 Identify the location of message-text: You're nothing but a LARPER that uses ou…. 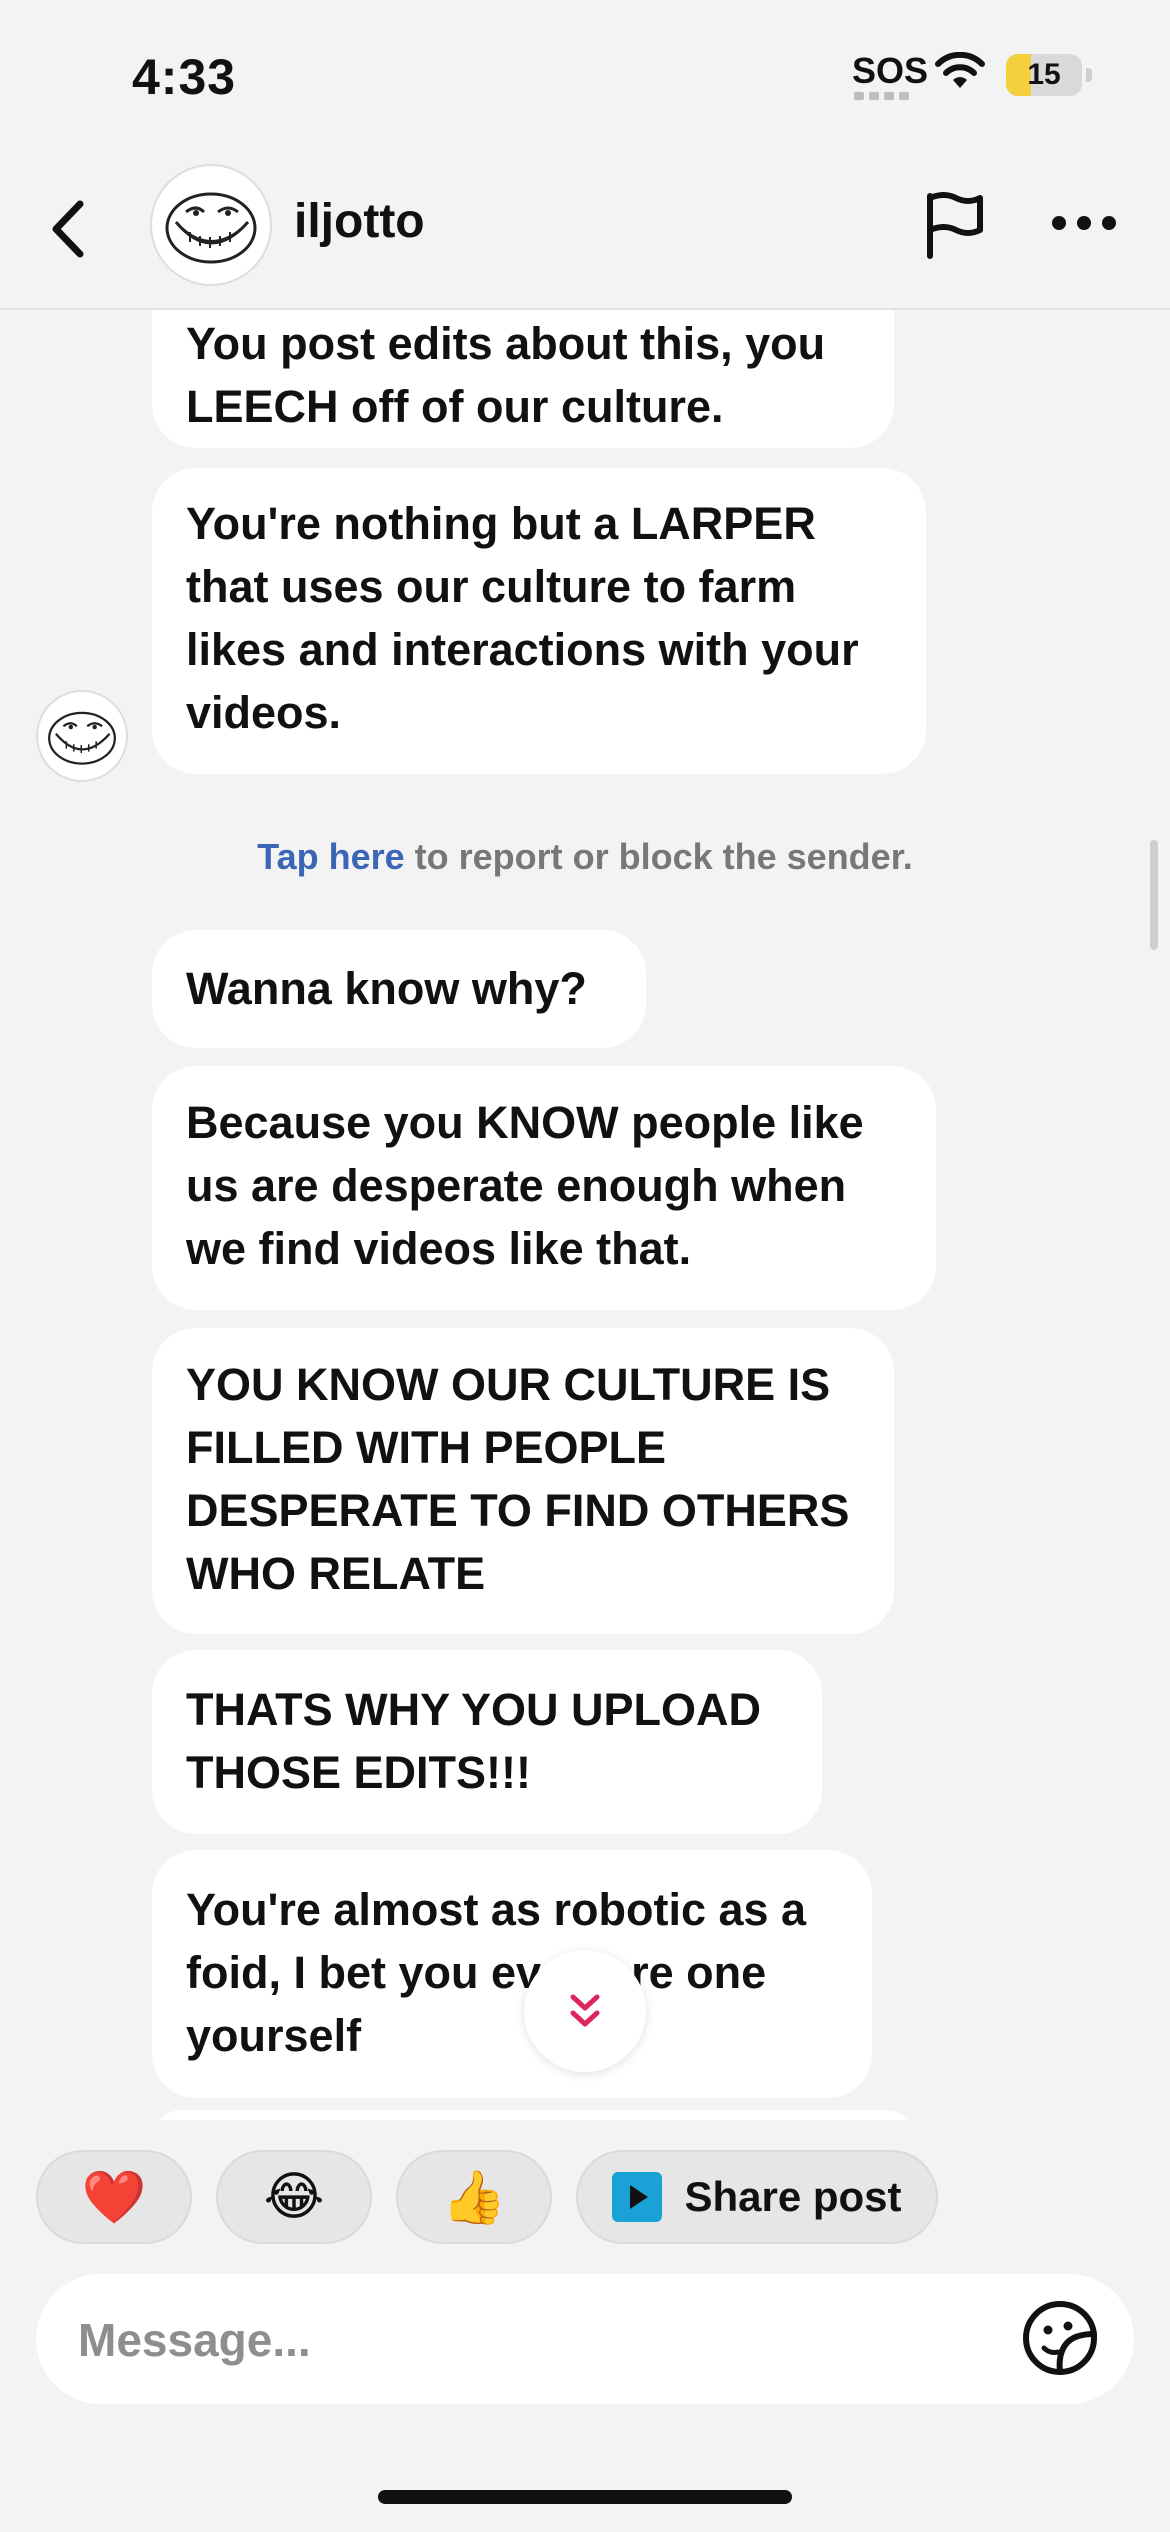
(522, 618).